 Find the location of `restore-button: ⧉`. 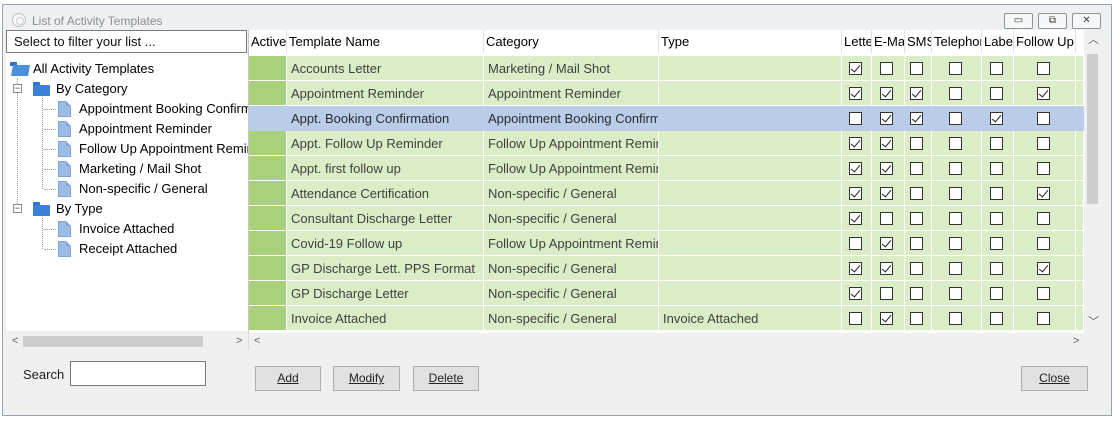

restore-button: ⧉ is located at coordinates (1052, 21).